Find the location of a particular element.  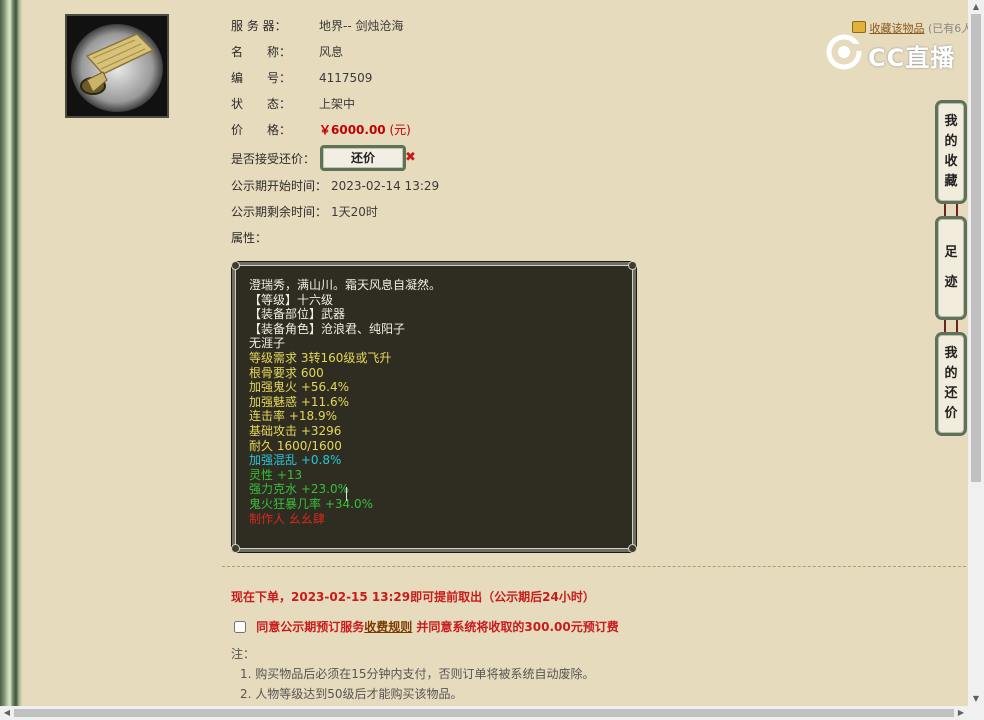

attribute-line: 鬼火狂暴几率 +34.0% is located at coordinates (311, 503).